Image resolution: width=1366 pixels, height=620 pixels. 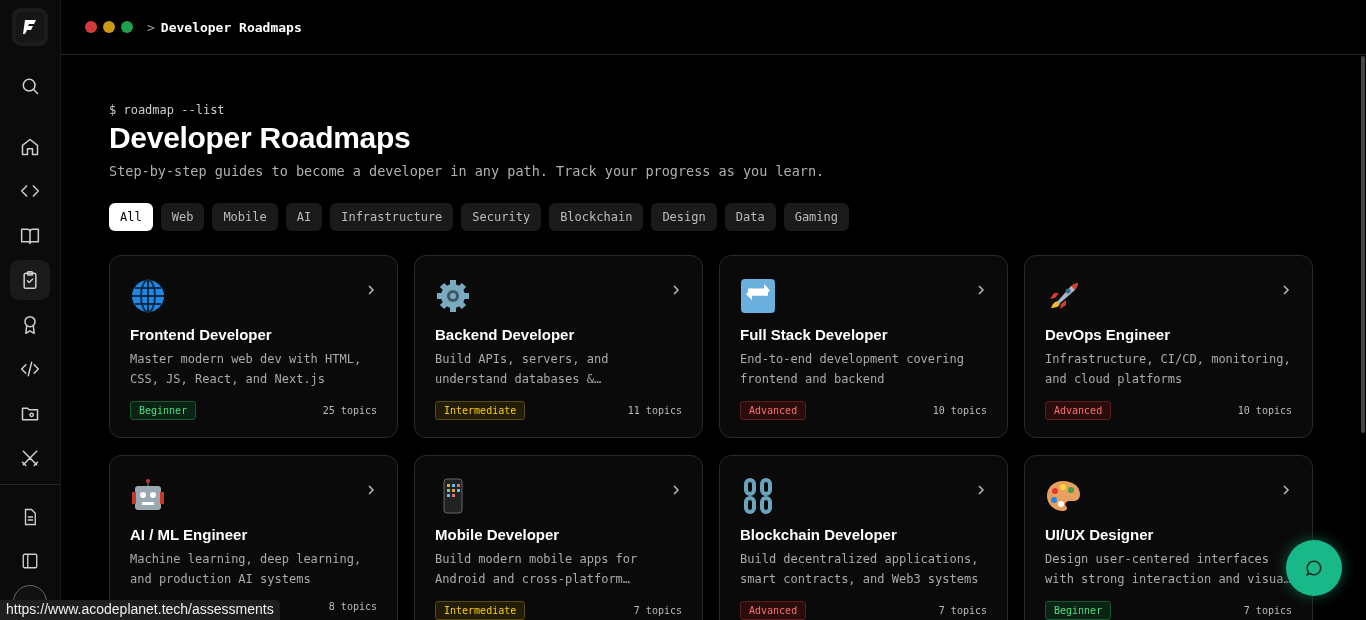 What do you see at coordinates (1108, 334) in the screenshot?
I see `card-title: DevOps Engineer` at bounding box center [1108, 334].